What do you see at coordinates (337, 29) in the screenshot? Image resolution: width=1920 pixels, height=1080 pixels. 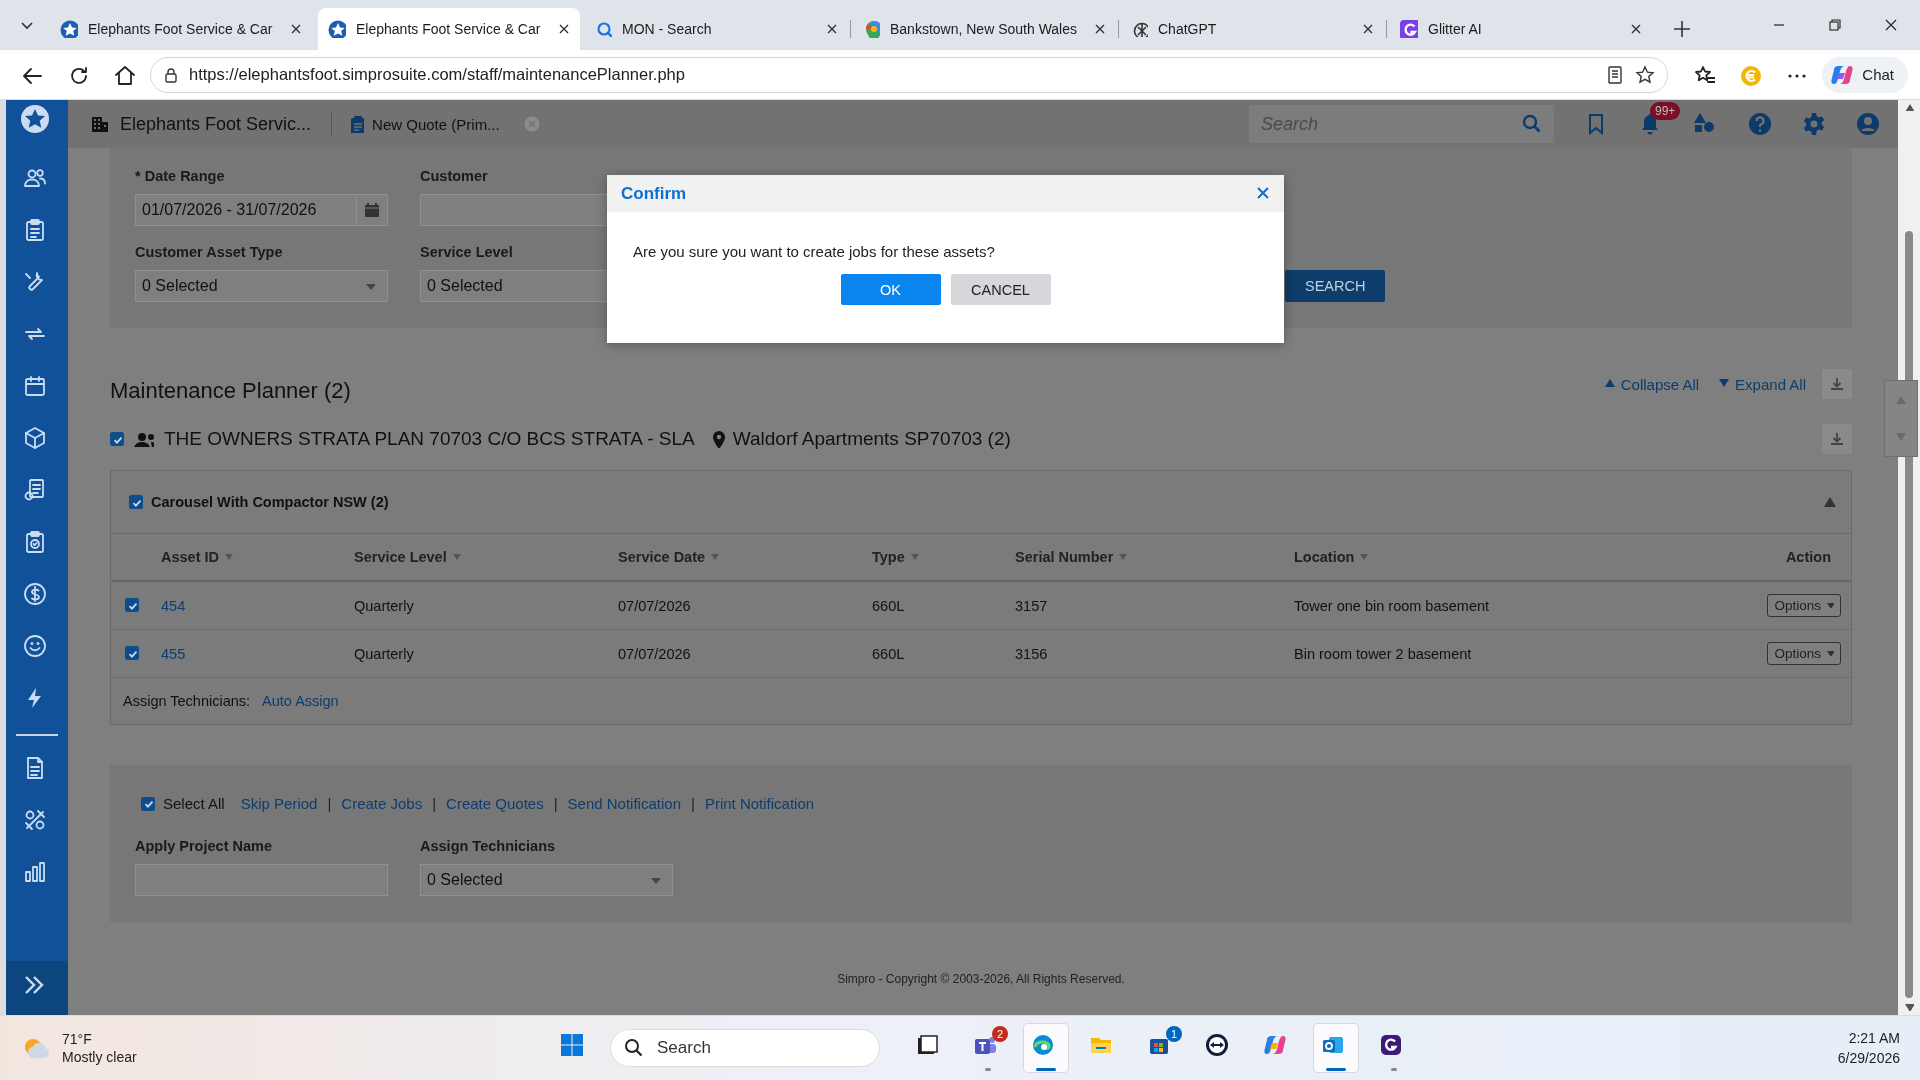 I see `star-logo-icon` at bounding box center [337, 29].